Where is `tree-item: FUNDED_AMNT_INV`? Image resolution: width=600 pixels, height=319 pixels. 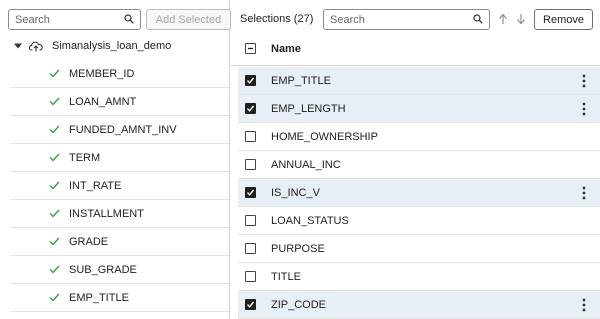 tree-item: FUNDED_AMNT_INV is located at coordinates (119, 130).